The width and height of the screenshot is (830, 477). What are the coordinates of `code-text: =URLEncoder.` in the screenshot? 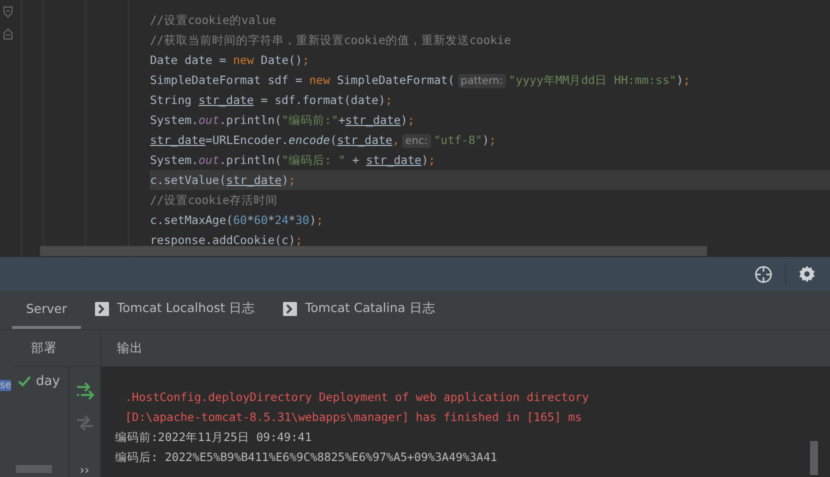 It's located at (246, 140).